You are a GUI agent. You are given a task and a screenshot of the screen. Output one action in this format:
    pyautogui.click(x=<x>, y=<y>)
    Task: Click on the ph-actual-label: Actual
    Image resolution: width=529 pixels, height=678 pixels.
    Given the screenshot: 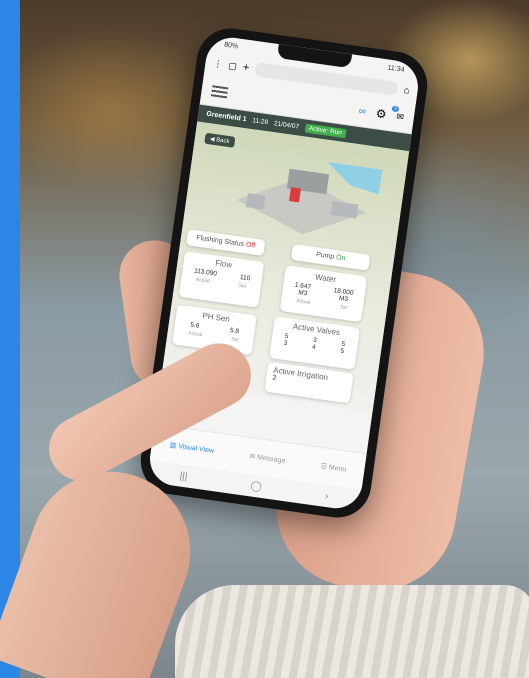 What is the action you would take?
    pyautogui.click(x=195, y=334)
    